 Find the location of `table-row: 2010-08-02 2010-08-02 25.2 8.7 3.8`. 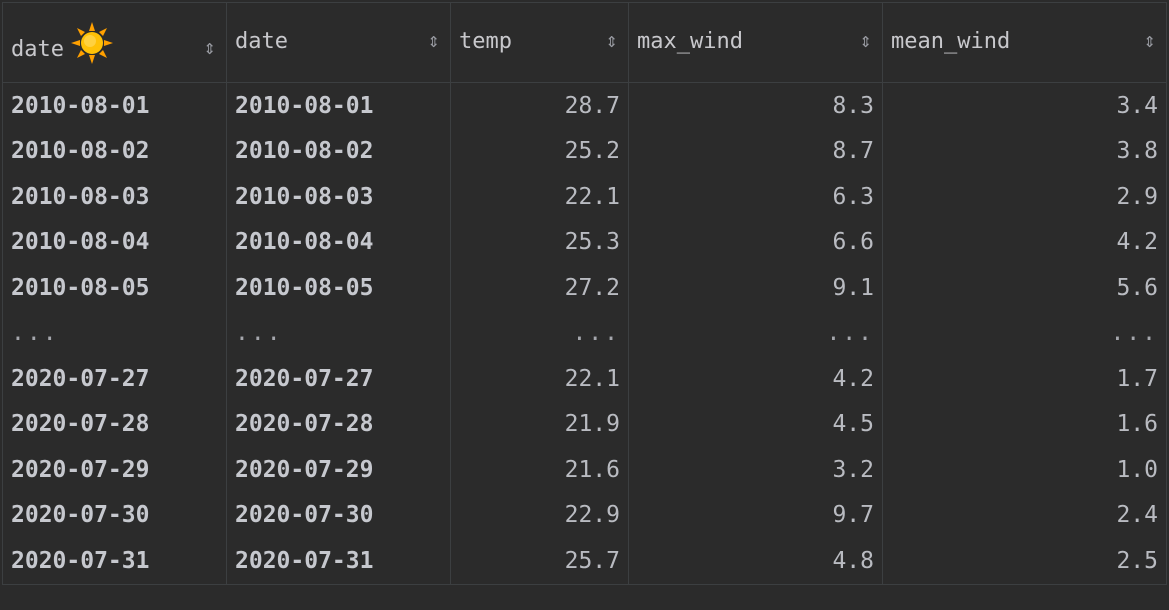

table-row: 2010-08-02 2010-08-02 25.2 8.7 3.8 is located at coordinates (584, 151).